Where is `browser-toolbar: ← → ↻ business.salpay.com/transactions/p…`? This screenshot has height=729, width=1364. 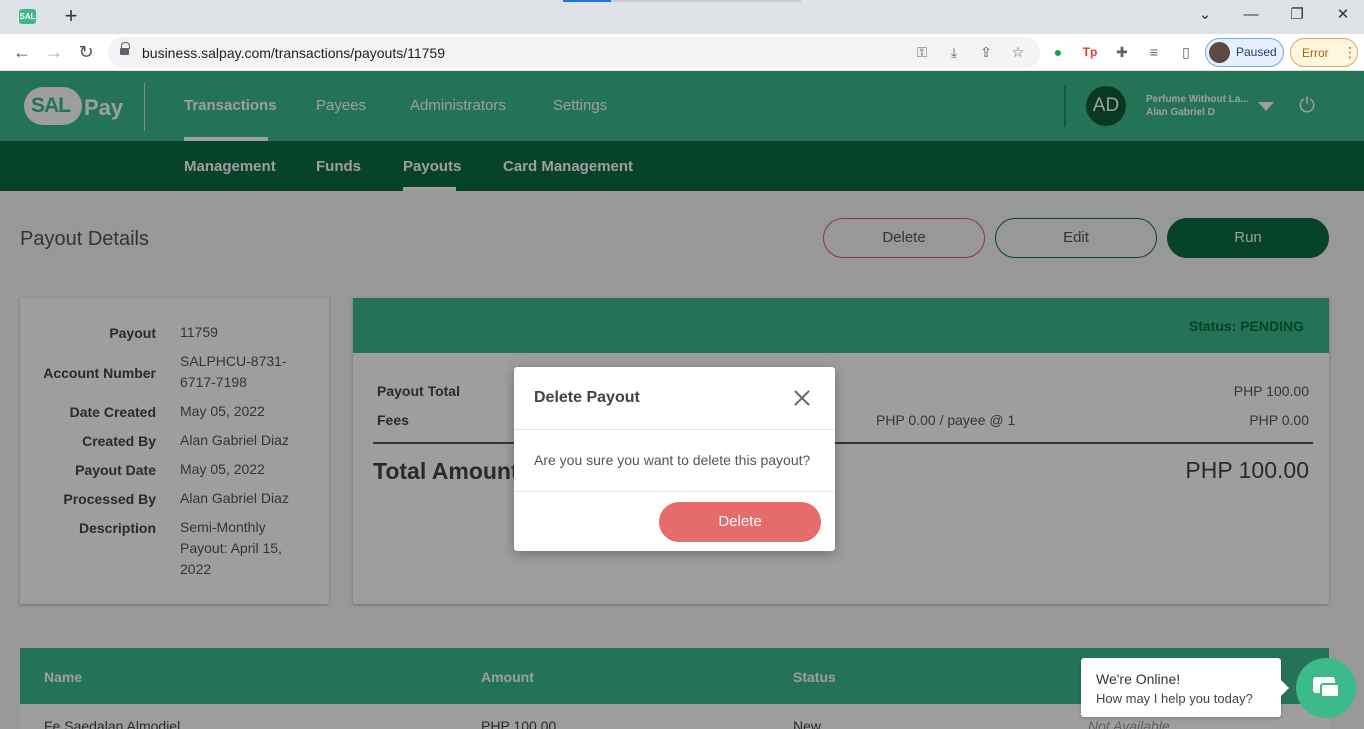
browser-toolbar: ← → ↻ business.salpay.com/transactions/p… is located at coordinates (682, 52).